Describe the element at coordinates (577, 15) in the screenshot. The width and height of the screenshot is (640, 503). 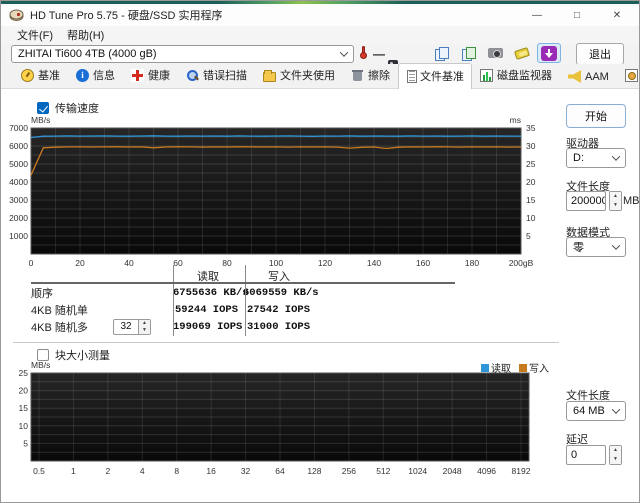
I see `maximize-button: □` at that location.